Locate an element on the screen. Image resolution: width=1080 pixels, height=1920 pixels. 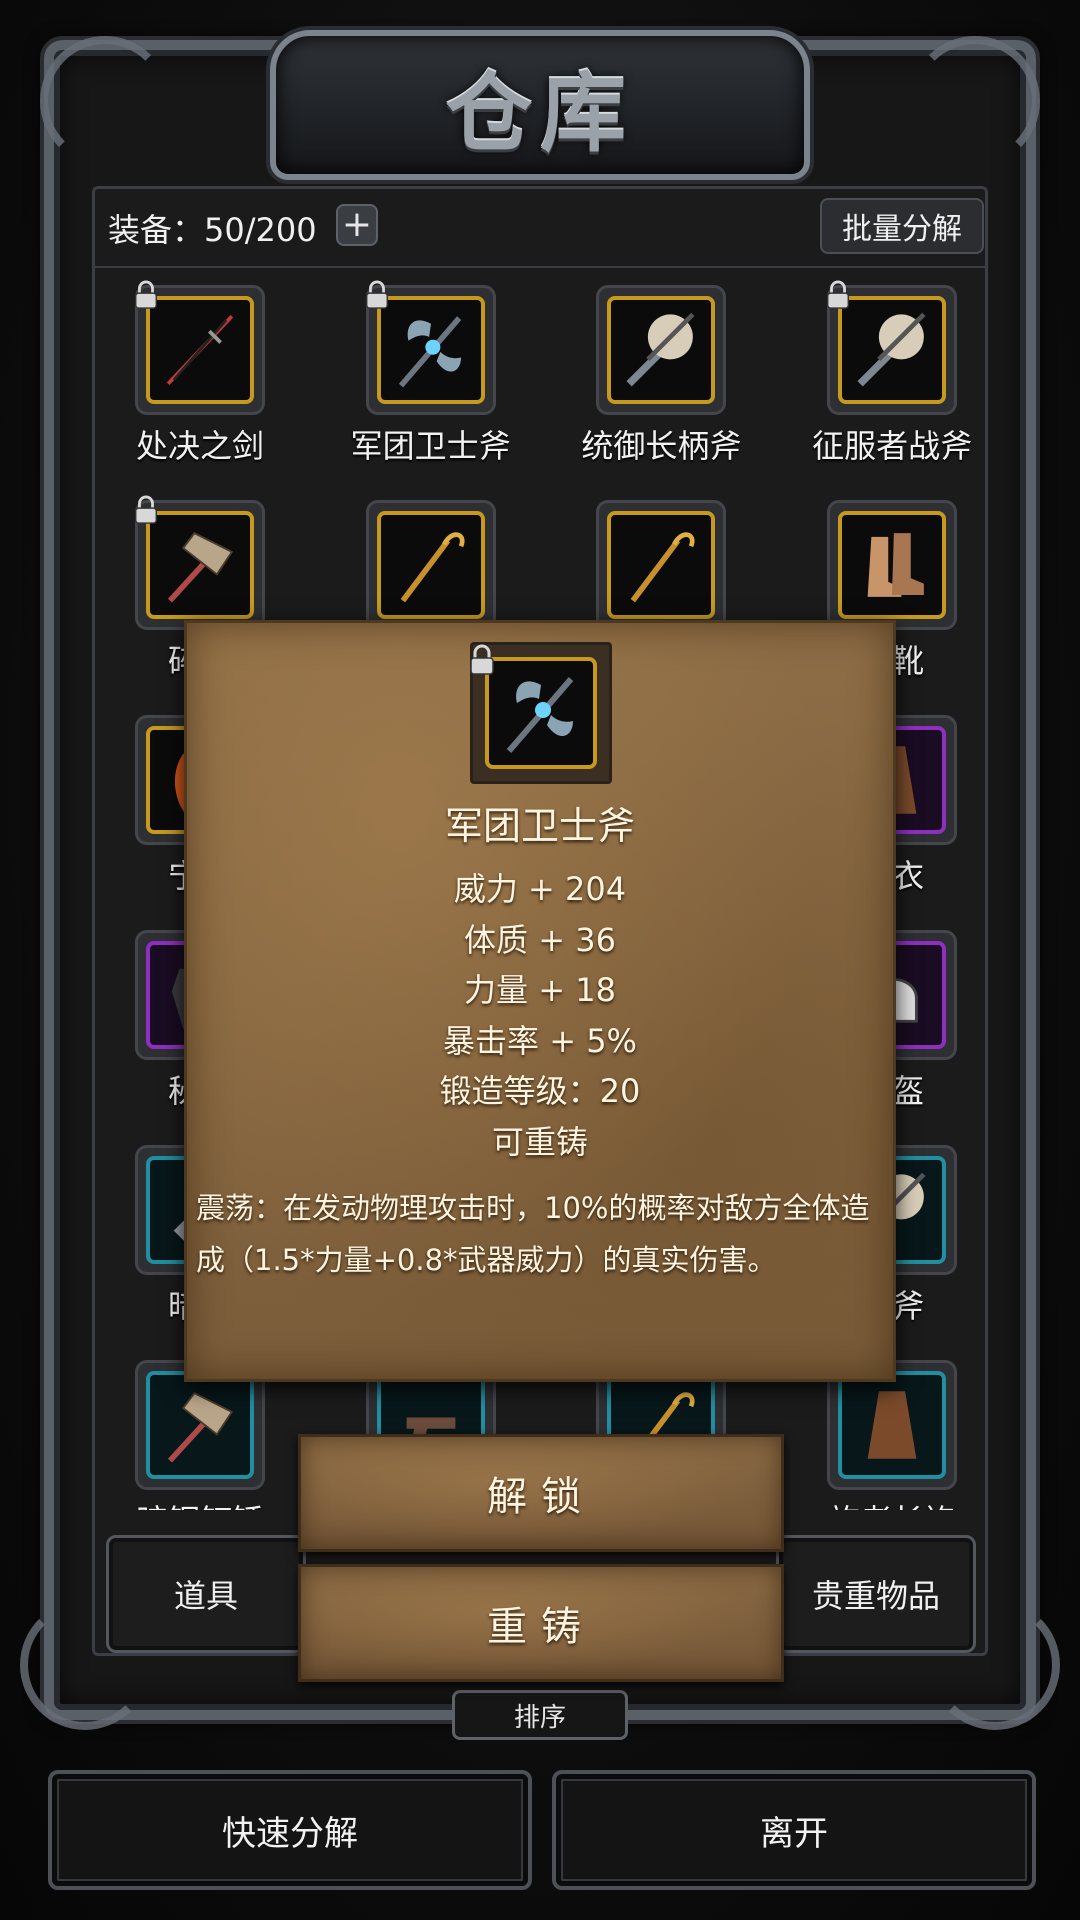
item-name: 统御长柄斧 is located at coordinates (661, 446).